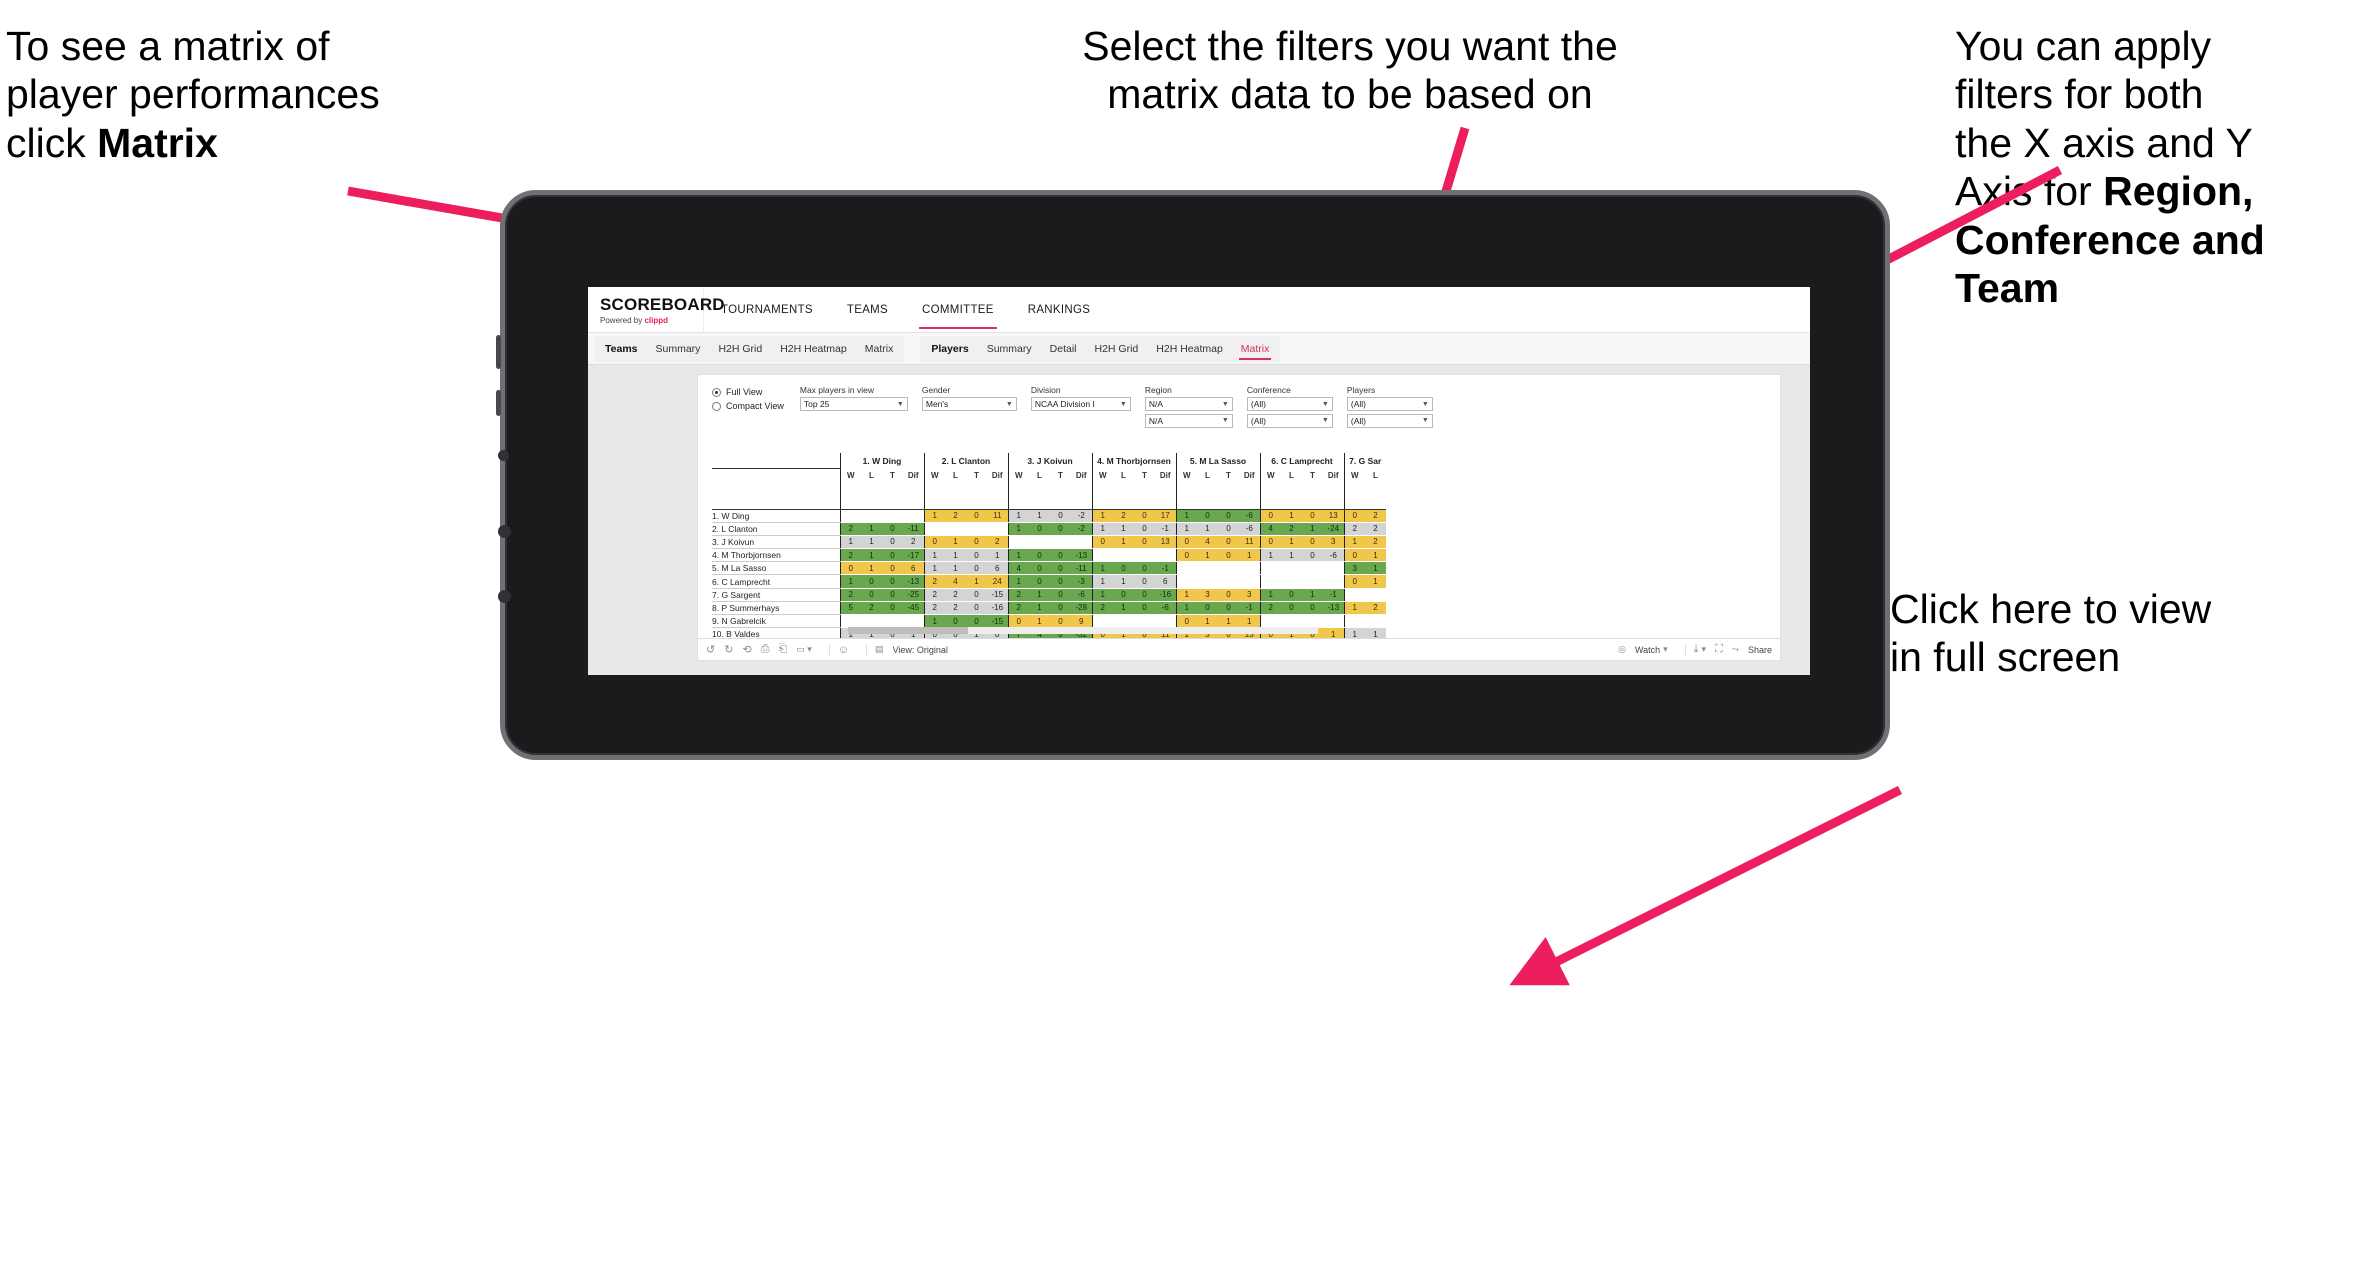 The image size is (2378, 1280). I want to click on matrix-cell: -15, so click(997, 621).